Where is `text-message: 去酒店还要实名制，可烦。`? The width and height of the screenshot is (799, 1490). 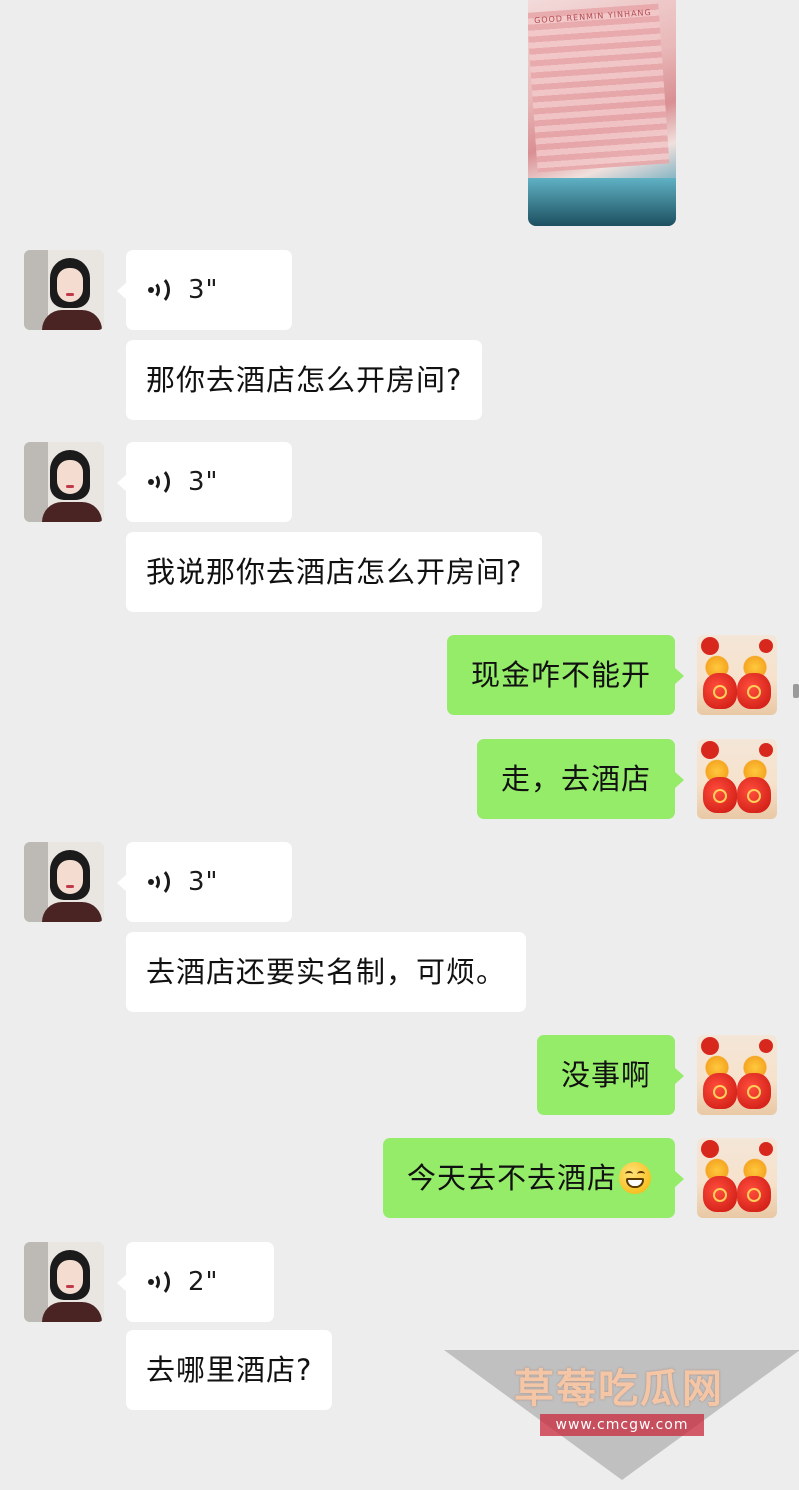 text-message: 去酒店还要实名制，可烦。 is located at coordinates (326, 972).